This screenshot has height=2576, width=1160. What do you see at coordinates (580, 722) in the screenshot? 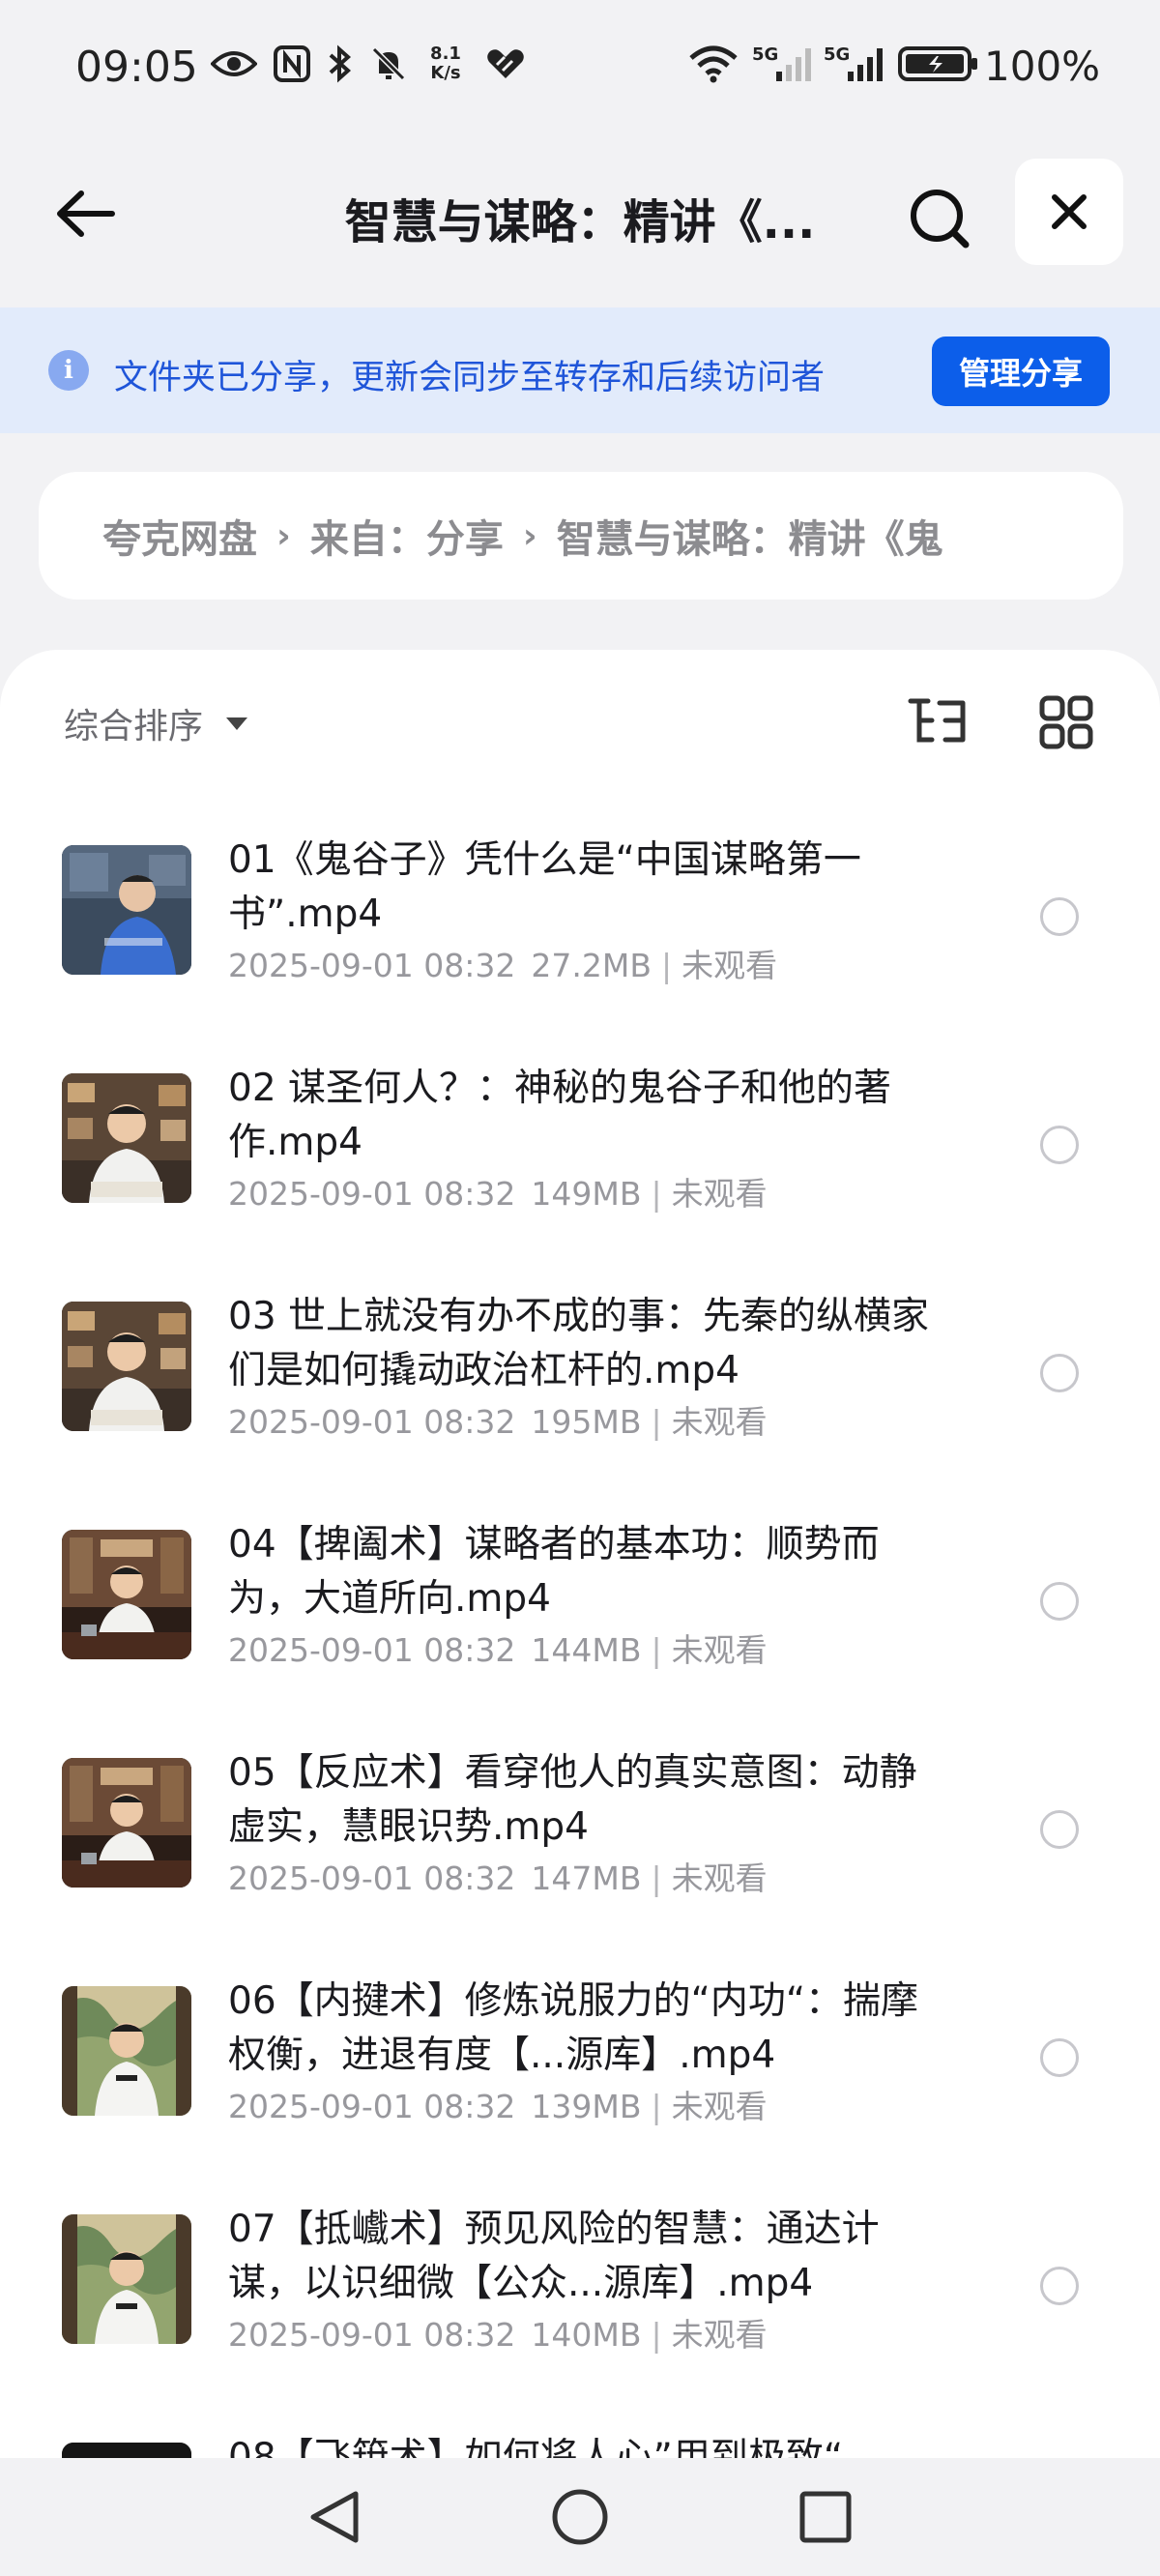
I see `sort-bar: 综合排序` at bounding box center [580, 722].